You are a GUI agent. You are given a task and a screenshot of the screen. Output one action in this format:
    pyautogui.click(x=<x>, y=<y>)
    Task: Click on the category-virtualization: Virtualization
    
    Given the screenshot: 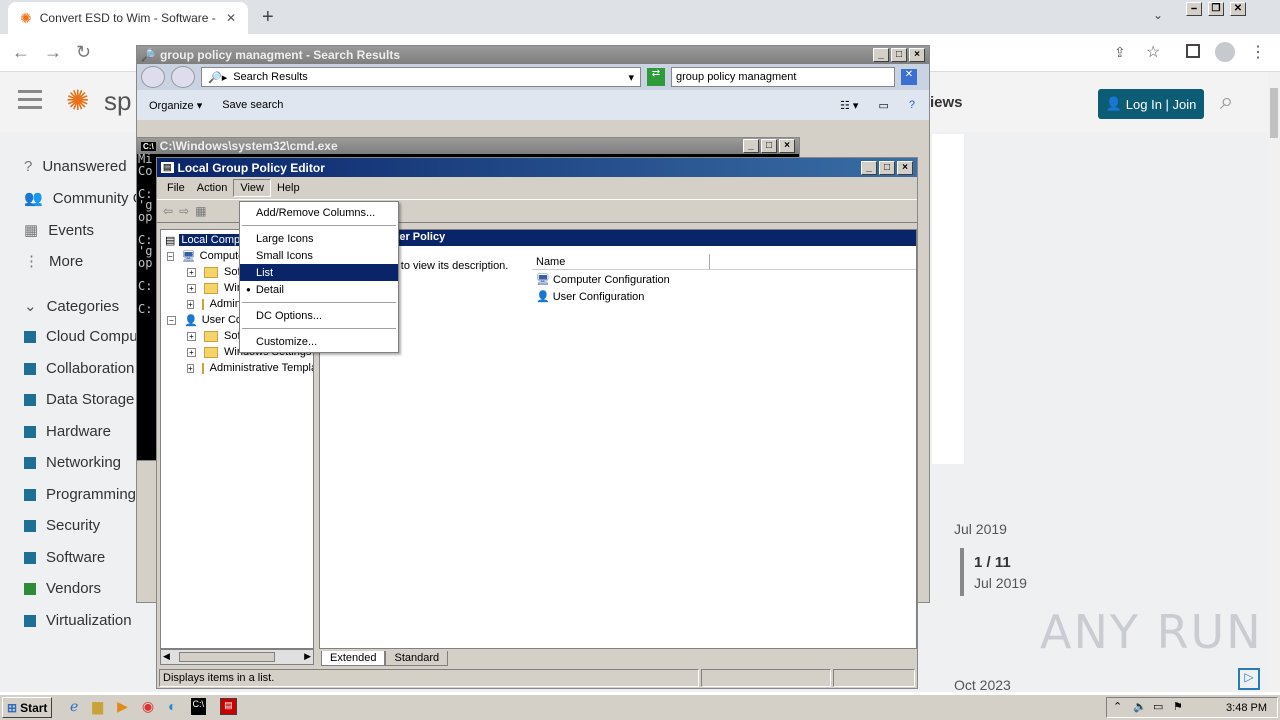 What is the action you would take?
    pyautogui.click(x=78, y=620)
    